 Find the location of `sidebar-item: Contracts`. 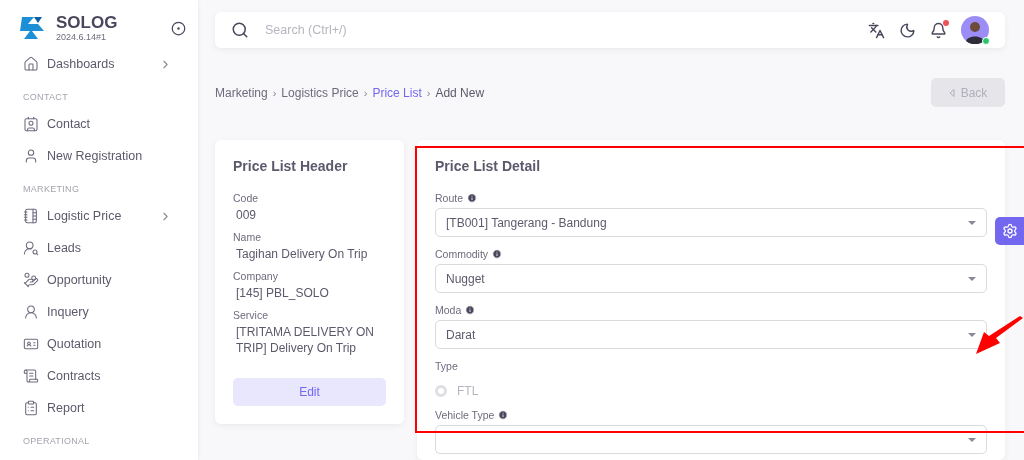

sidebar-item: Contracts is located at coordinates (99, 376).